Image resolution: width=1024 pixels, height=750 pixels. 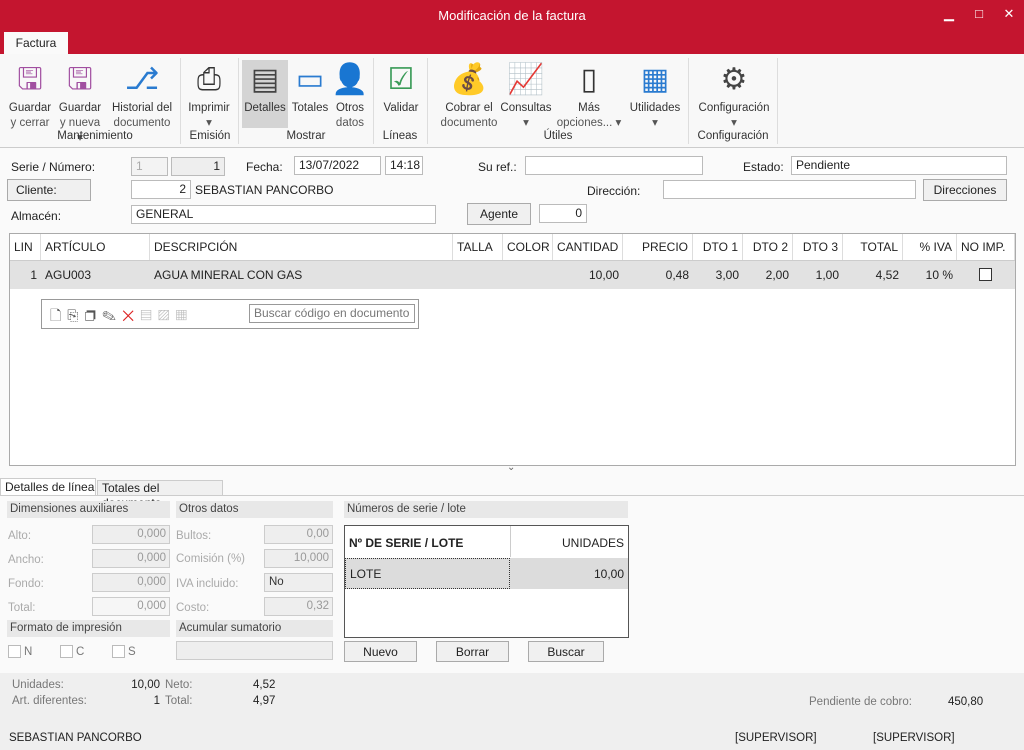 What do you see at coordinates (985, 274) in the screenshot?
I see `no-imp-checkbox` at bounding box center [985, 274].